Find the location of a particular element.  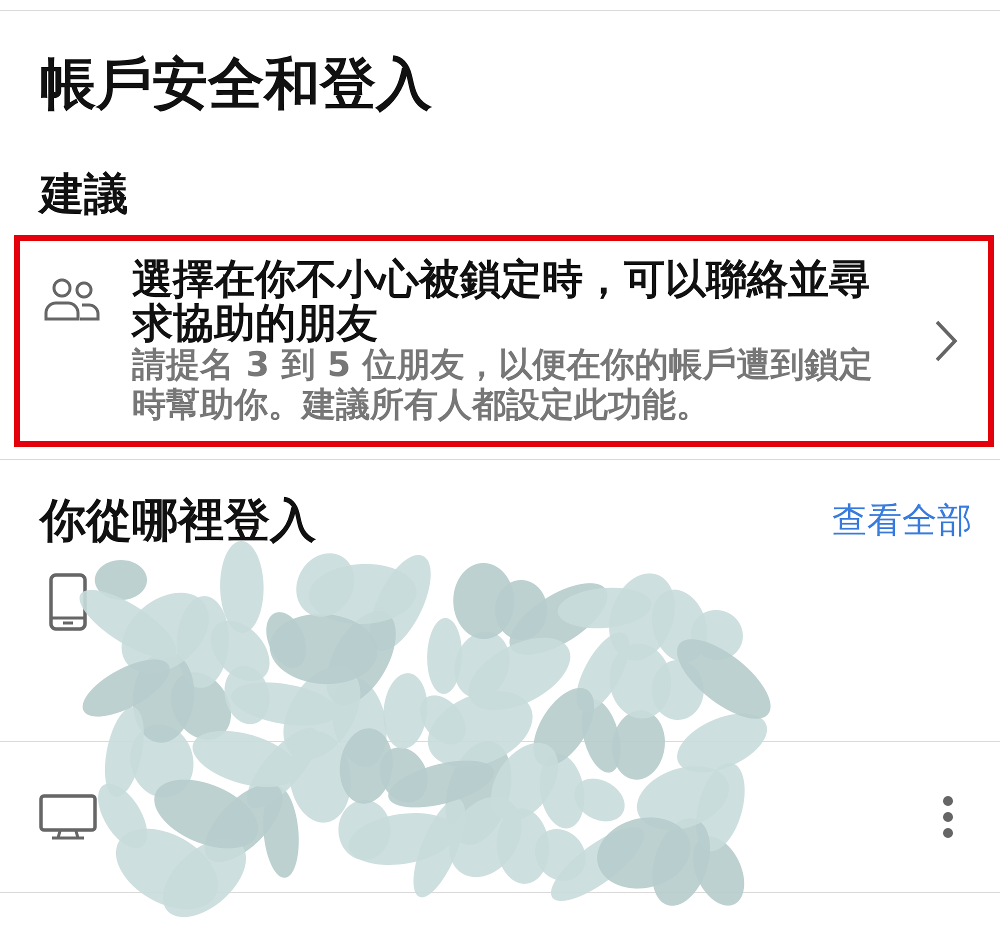

section-heading: 建議 is located at coordinates (500, 173).